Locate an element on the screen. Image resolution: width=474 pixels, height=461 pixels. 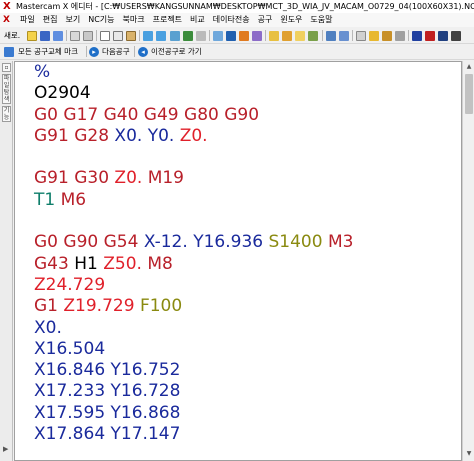
save-icon is located at coordinates (45, 36).